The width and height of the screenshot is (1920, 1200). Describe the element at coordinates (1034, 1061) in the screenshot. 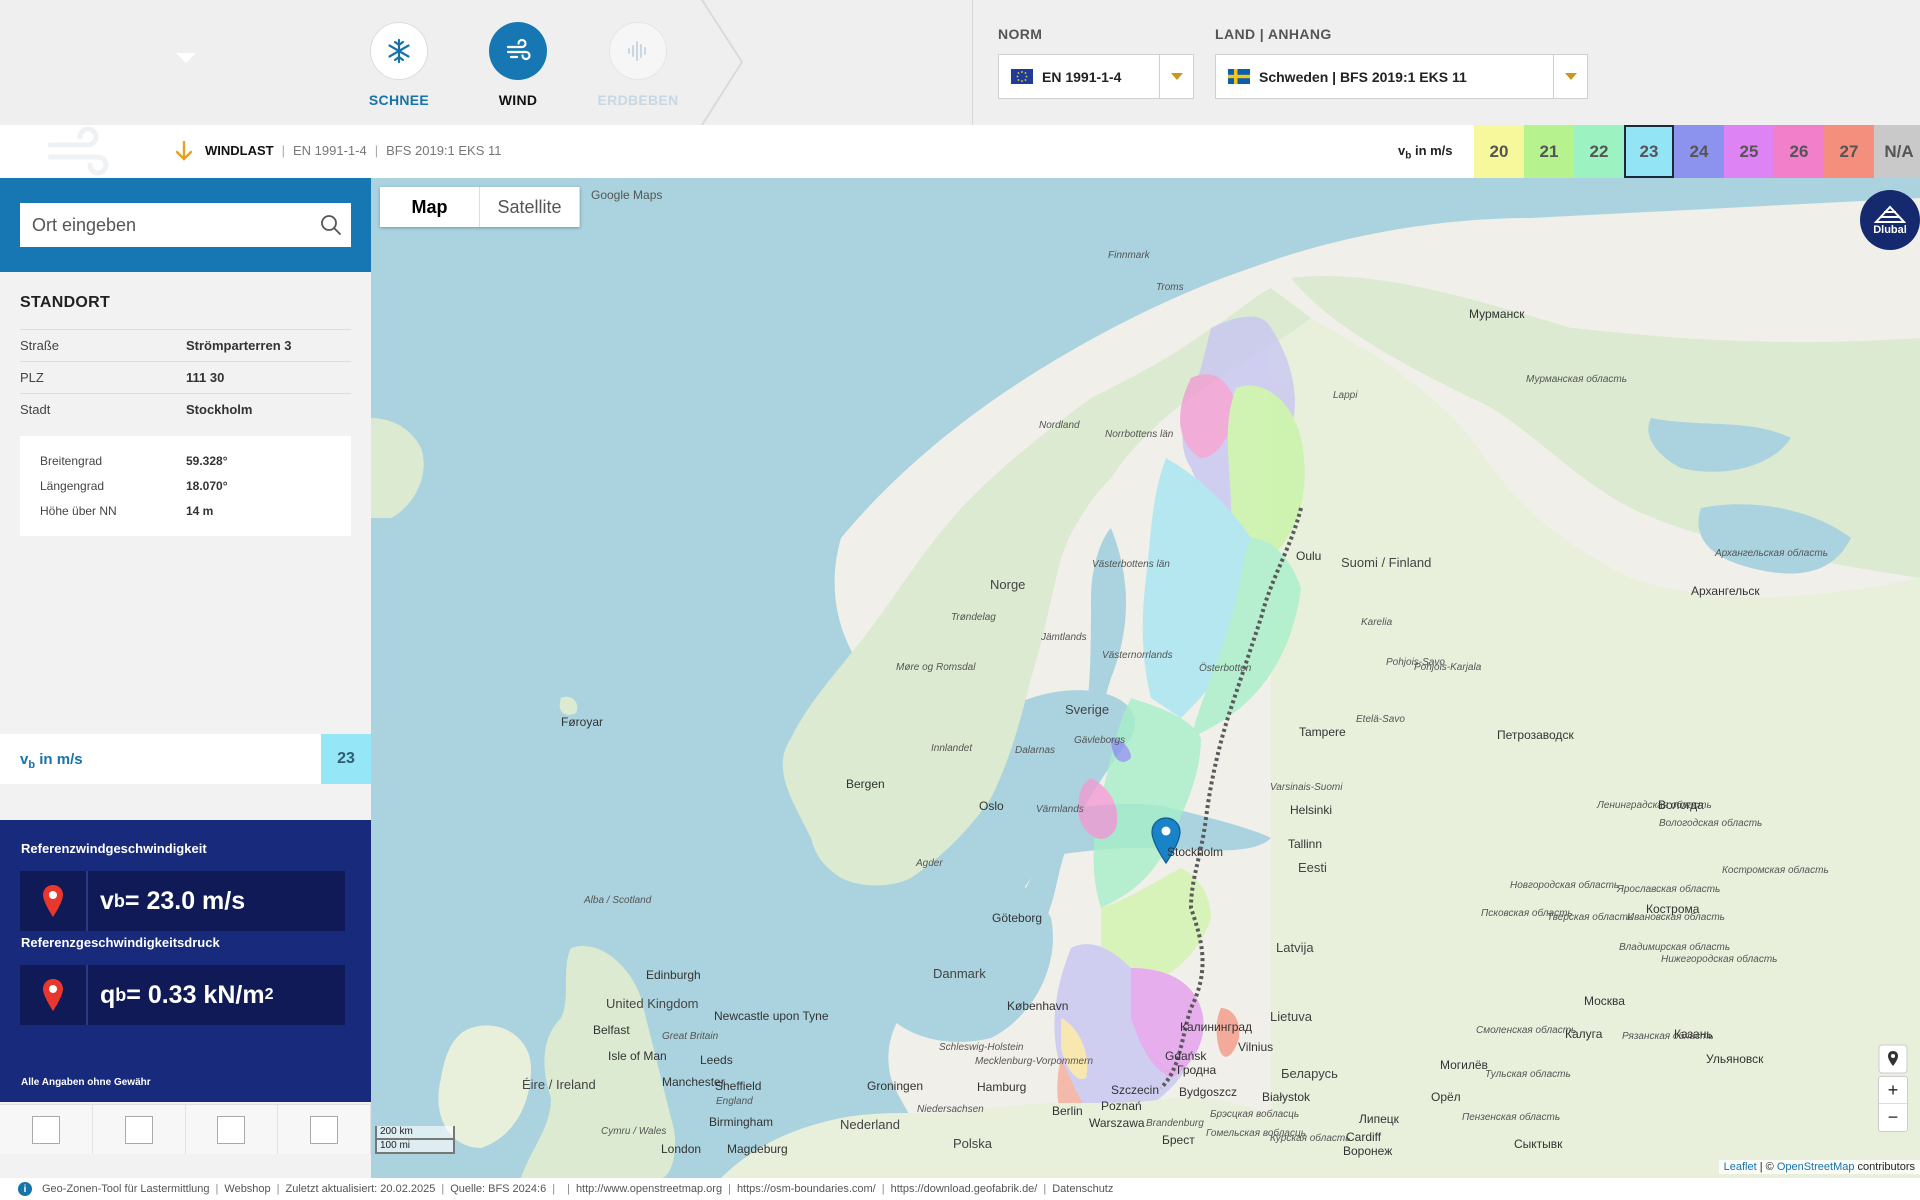

I see `place-label: Mecklenburg-Vorpommern` at that location.